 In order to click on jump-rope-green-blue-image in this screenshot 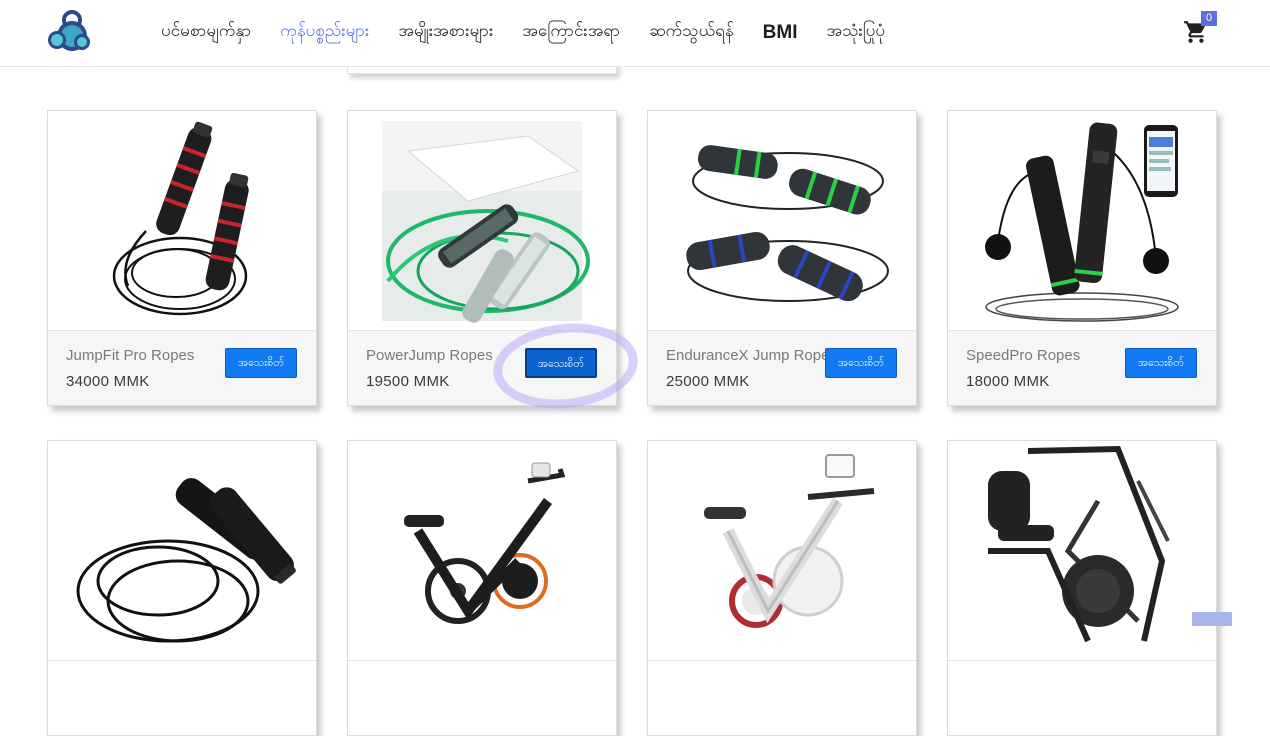, I will do `click(787, 223)`.